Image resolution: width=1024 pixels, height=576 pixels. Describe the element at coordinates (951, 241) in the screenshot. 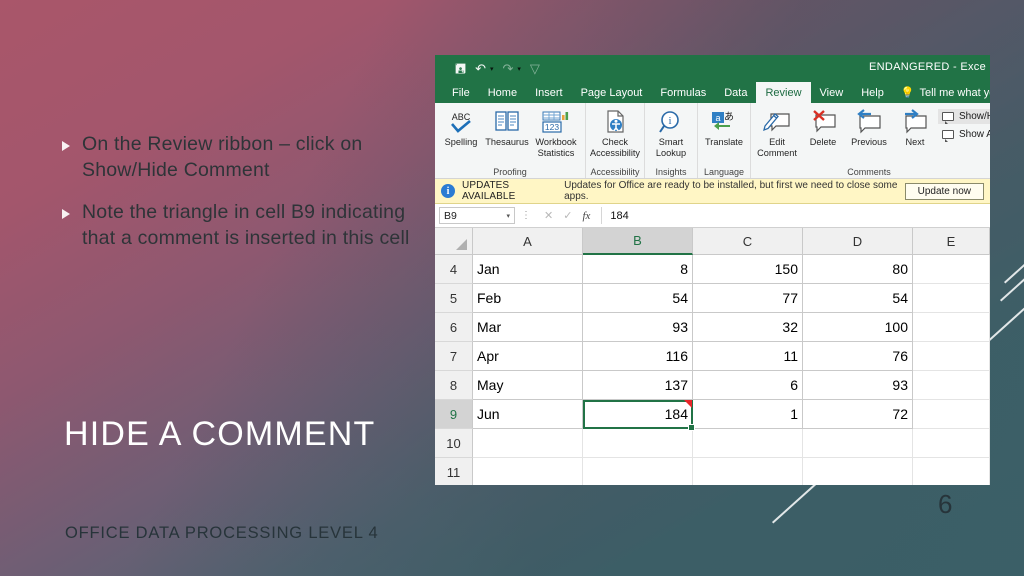

I see `column-header-e: E` at that location.